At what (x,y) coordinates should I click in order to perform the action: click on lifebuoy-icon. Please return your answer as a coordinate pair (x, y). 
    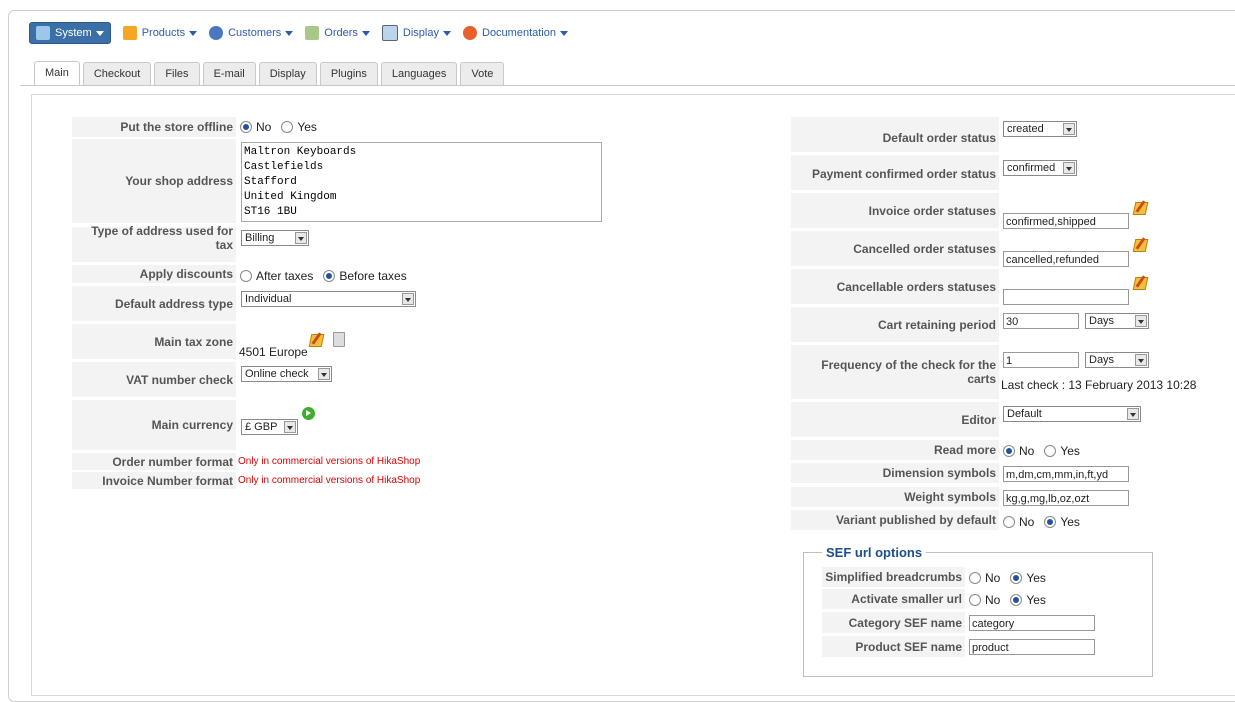
    Looking at the image, I should click on (470, 33).